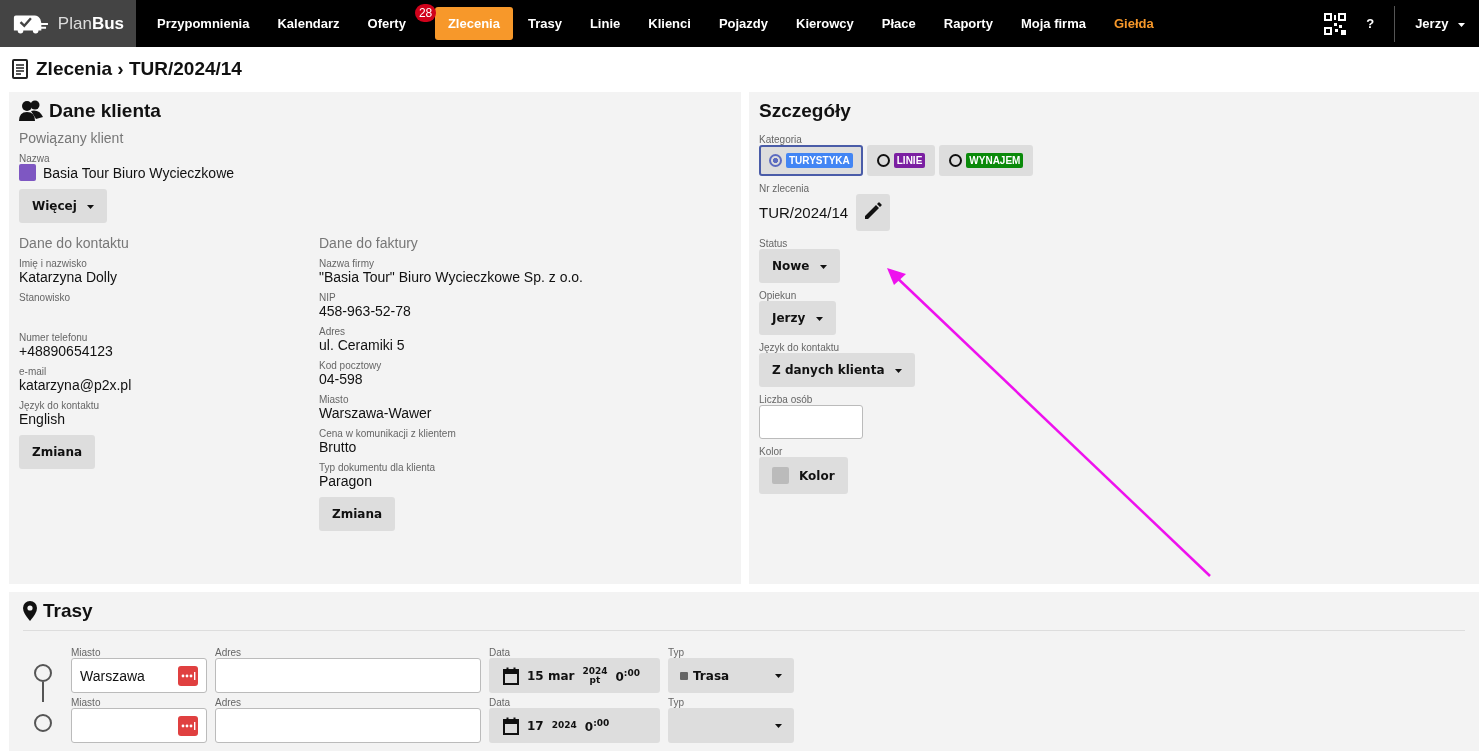 This screenshot has width=1479, height=756. What do you see at coordinates (74, 243) in the screenshot?
I see `section-heading: Dane do kontaktu` at bounding box center [74, 243].